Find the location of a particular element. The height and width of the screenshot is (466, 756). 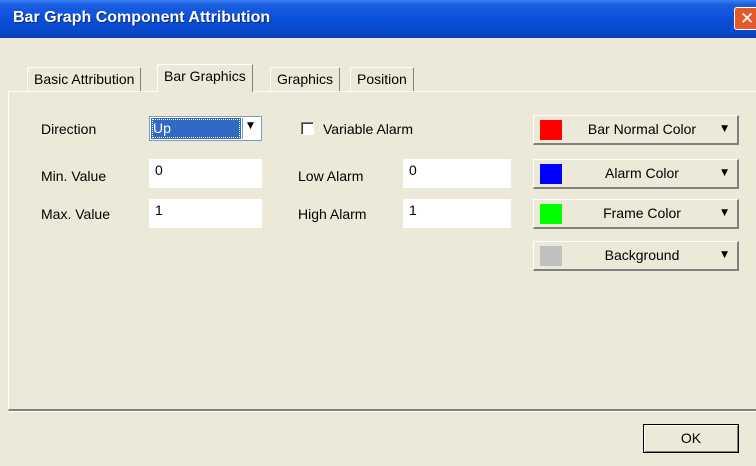

tab-graphics: Graphics is located at coordinates (305, 79).